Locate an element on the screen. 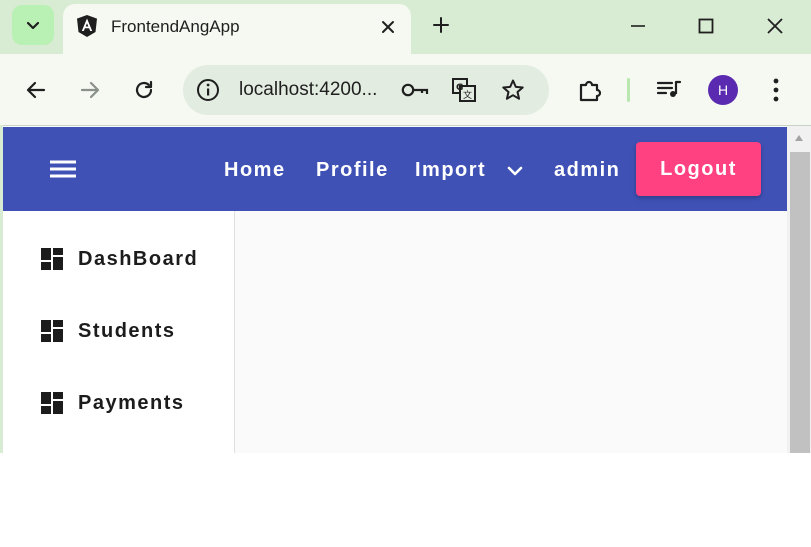  media-button is located at coordinates (669, 90).